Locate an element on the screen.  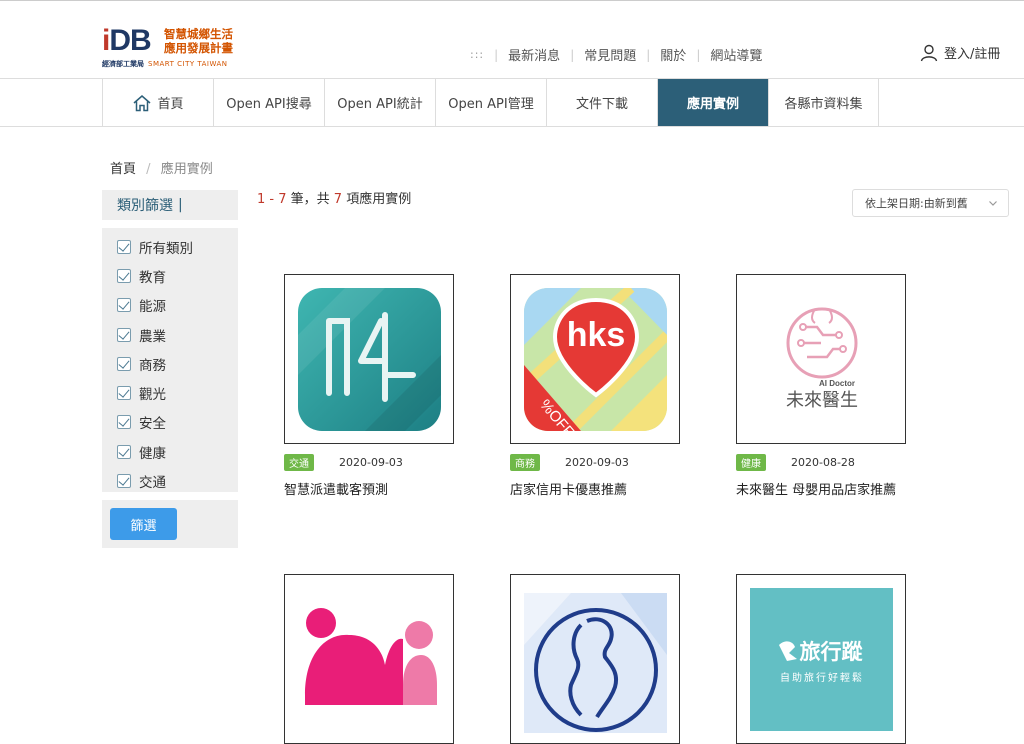
filter-heading: 類別篩選 | is located at coordinates (170, 205).